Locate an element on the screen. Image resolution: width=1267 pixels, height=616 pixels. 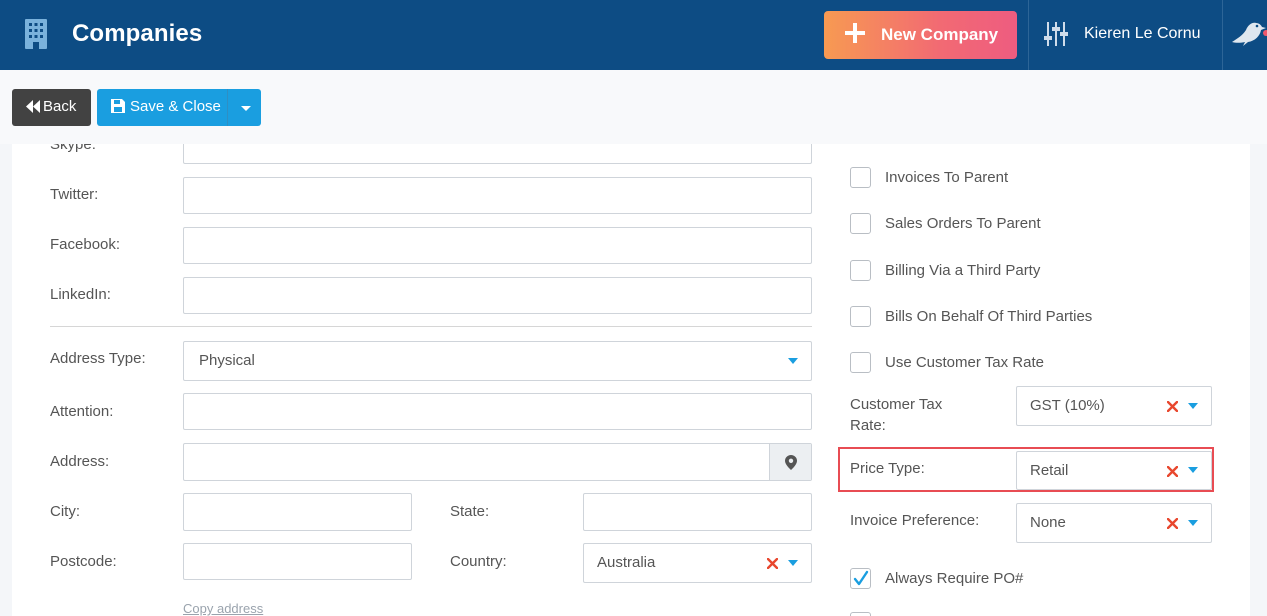
customer-tax-rate-value: GST (10%) is located at coordinates (1067, 405).